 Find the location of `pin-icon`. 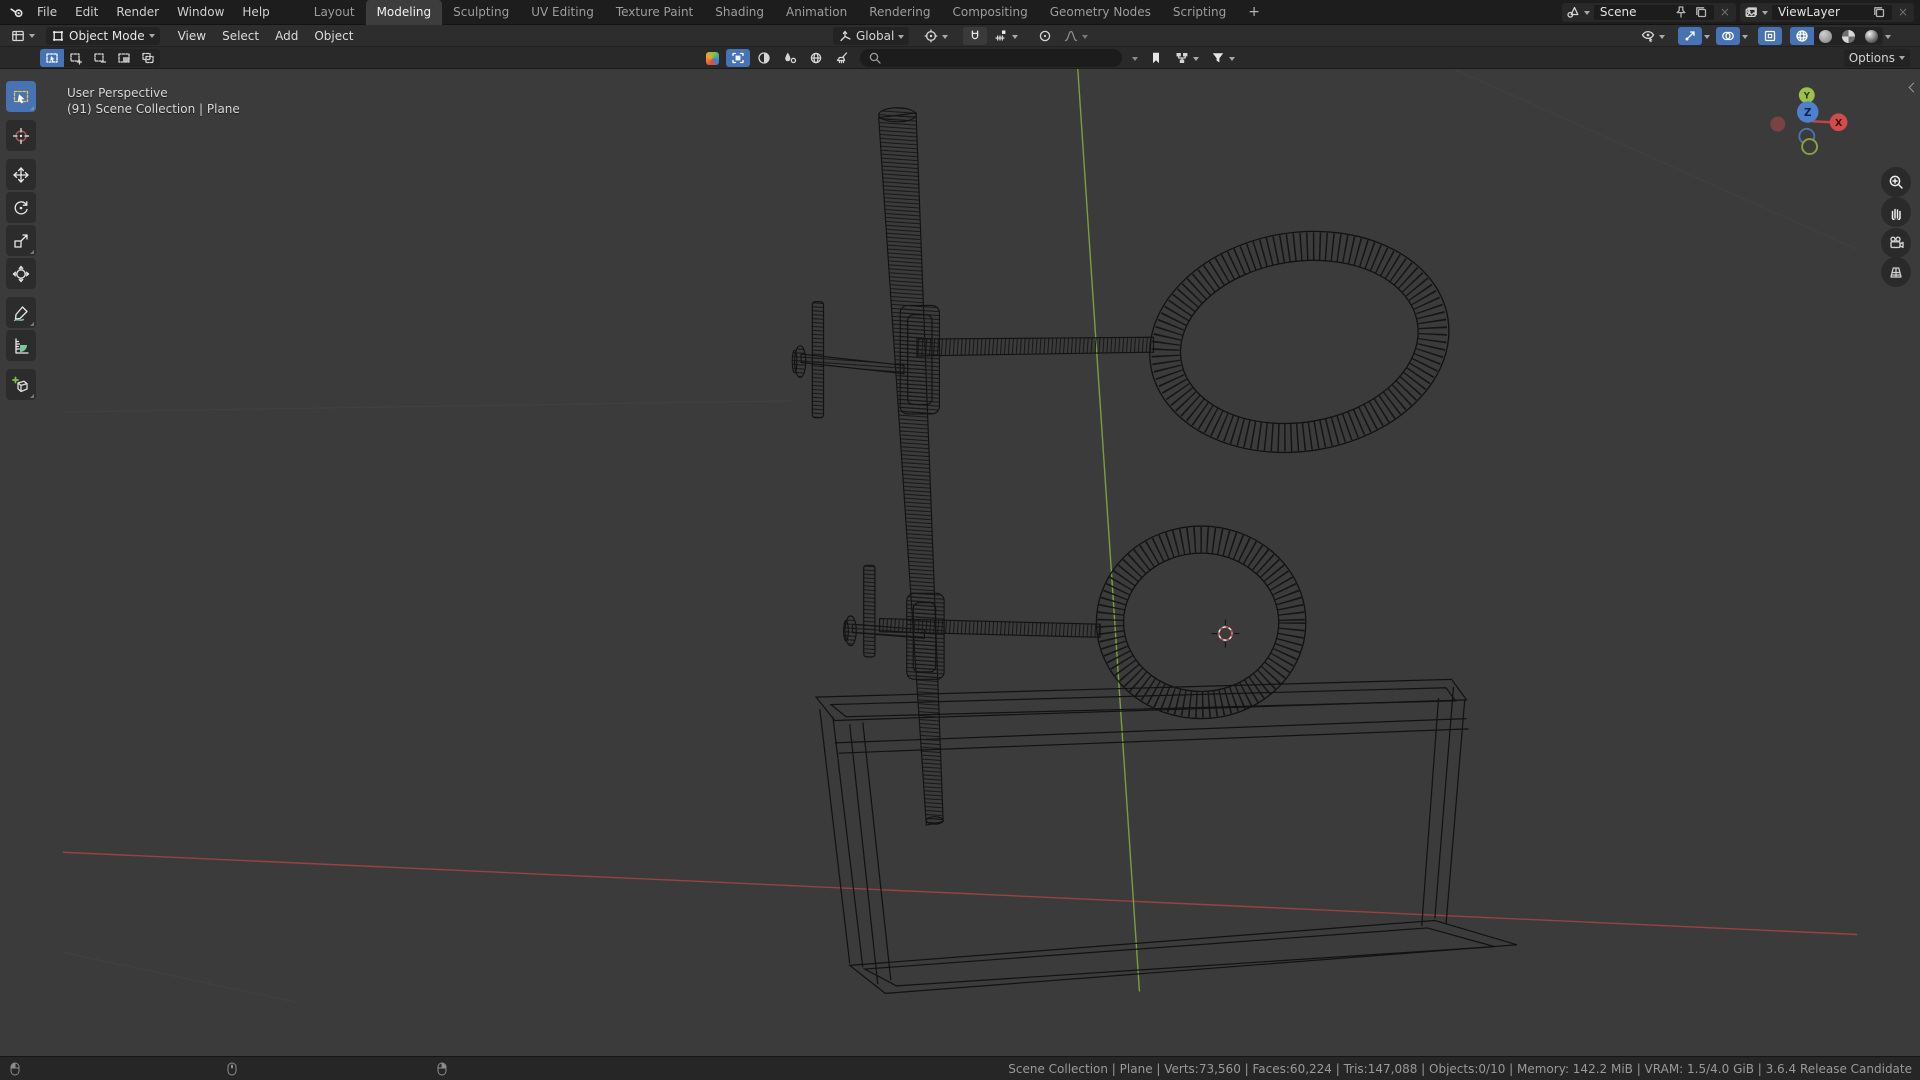

pin-icon is located at coordinates (1681, 12).